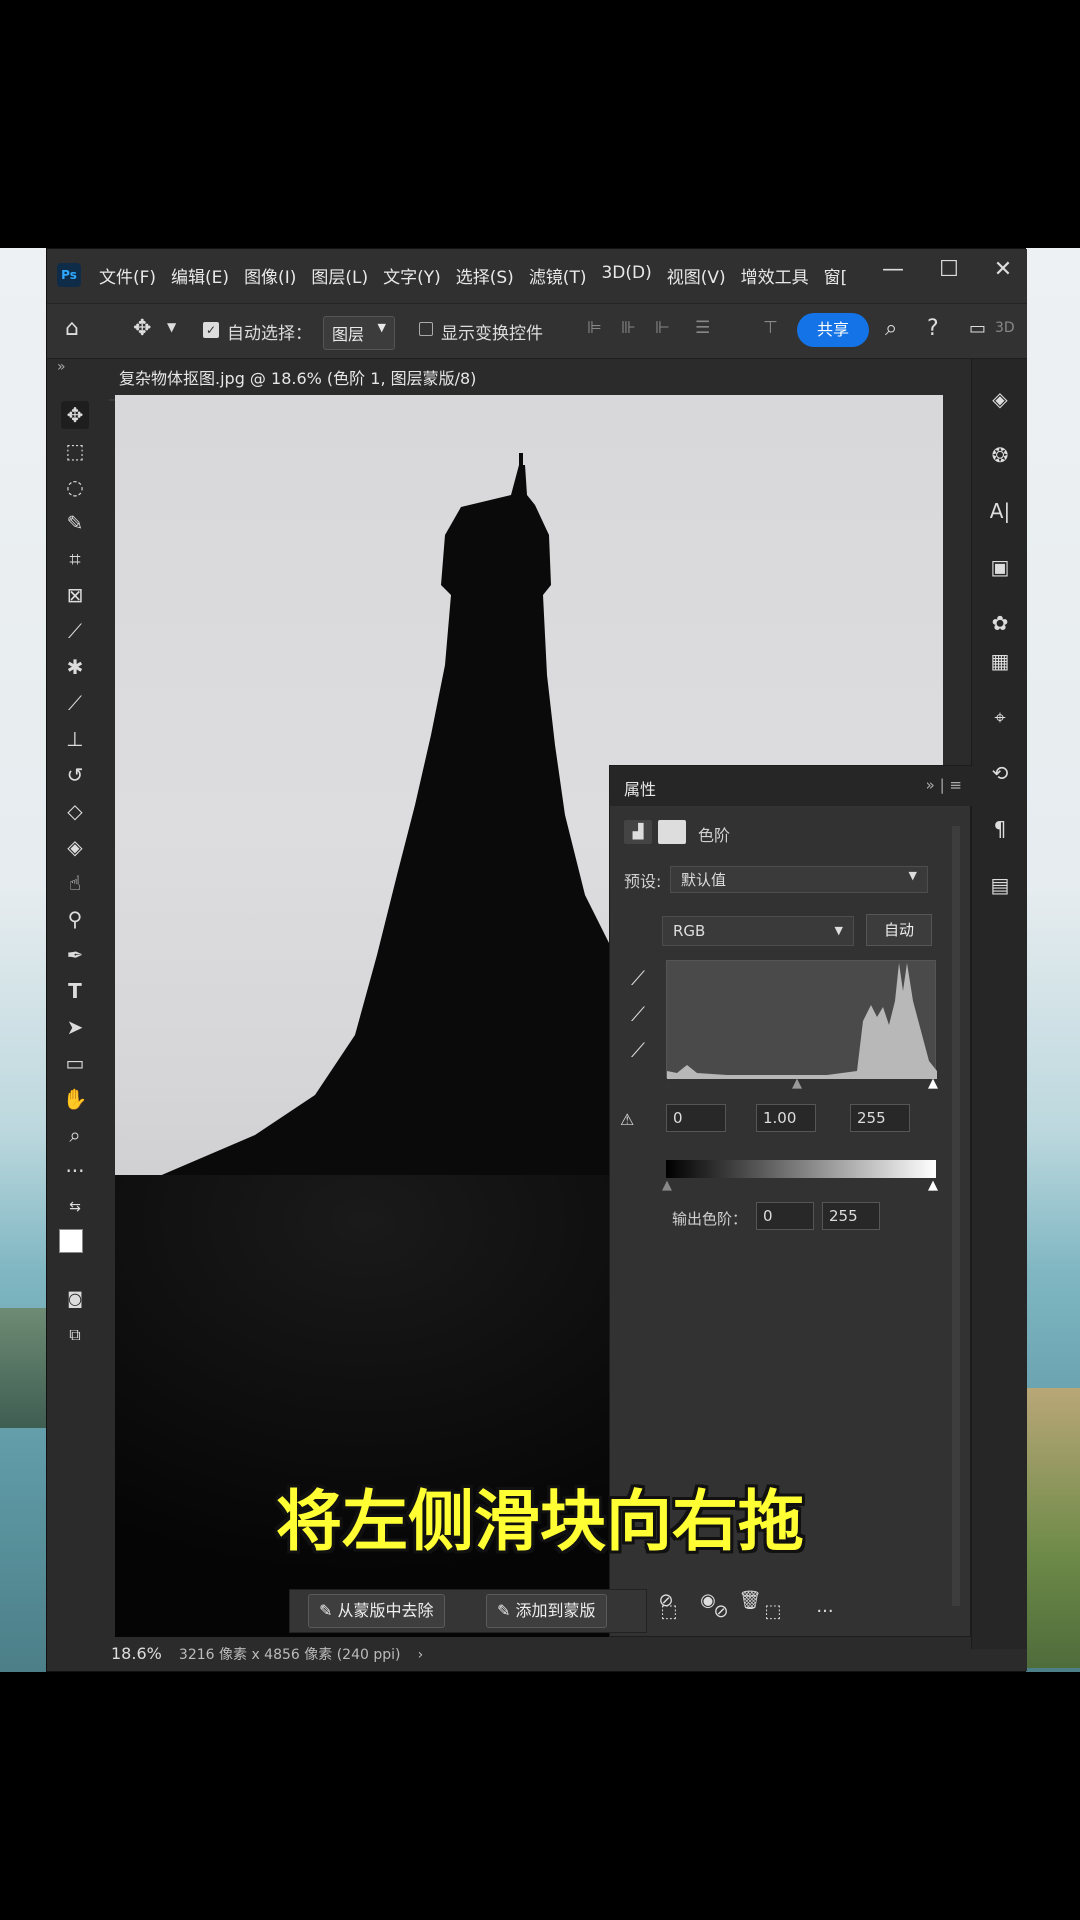 The height and width of the screenshot is (1920, 1080). I want to click on paths-icon: ⌖, so click(1000, 717).